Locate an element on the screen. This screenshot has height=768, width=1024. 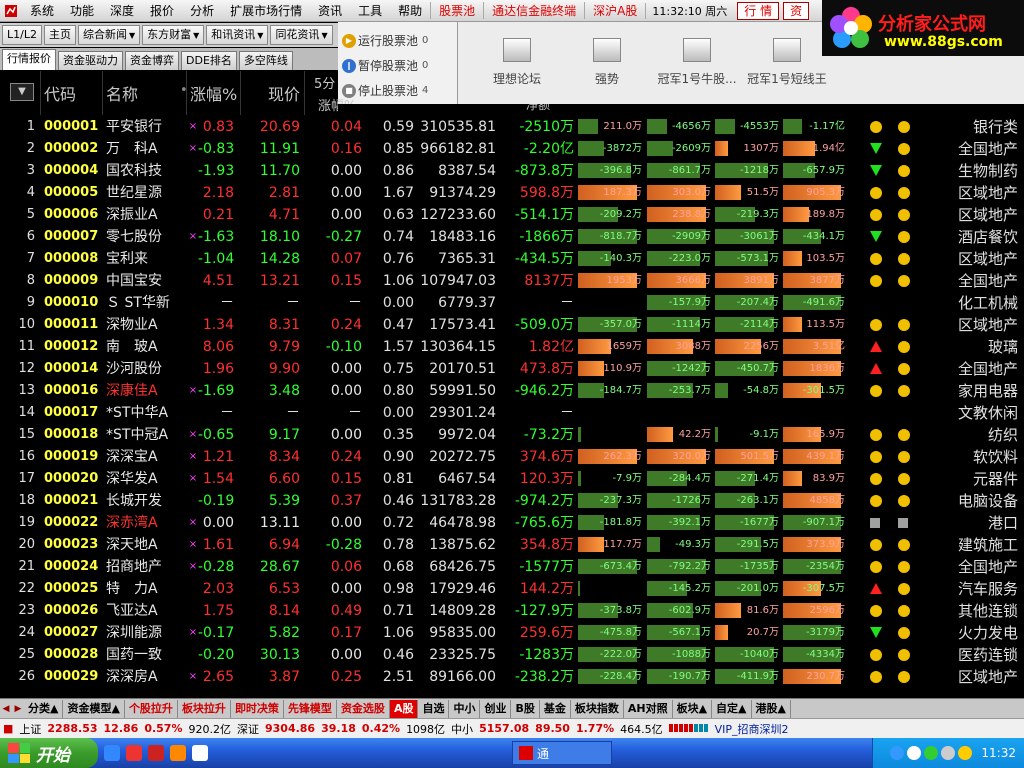
menu-item: 功能 is located at coordinates (82, 10).